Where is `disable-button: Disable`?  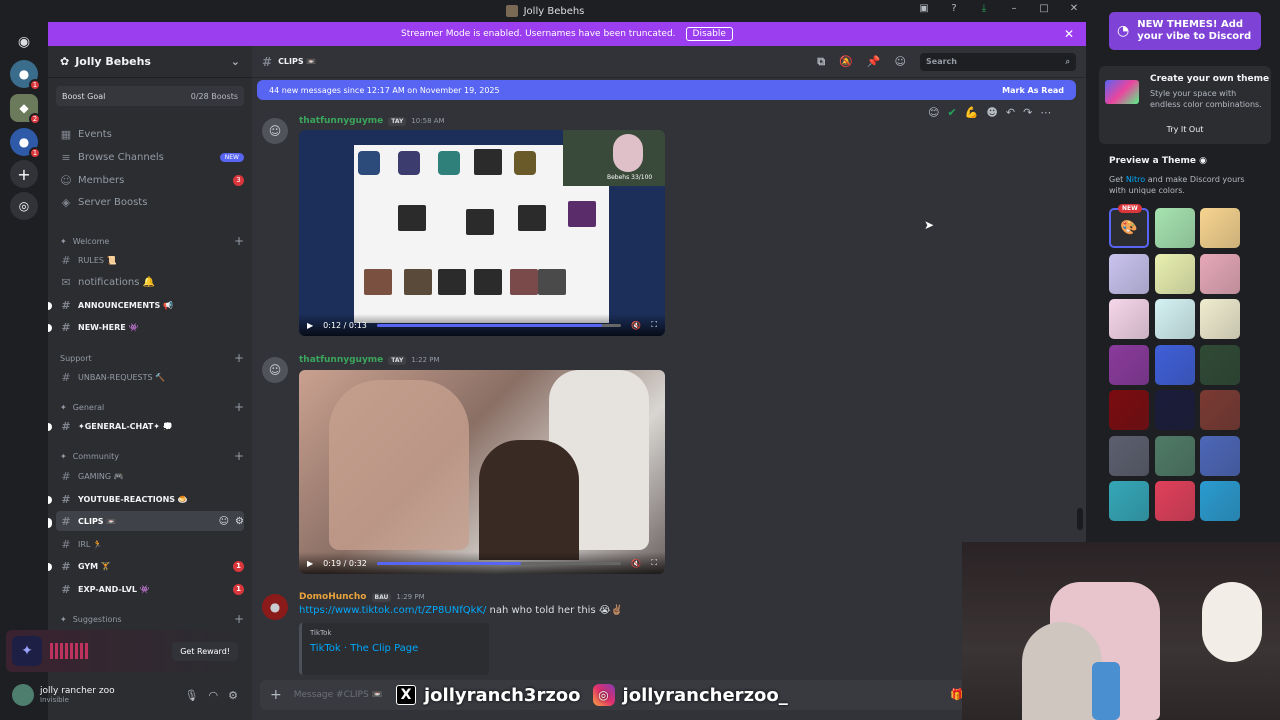 disable-button: Disable is located at coordinates (709, 34).